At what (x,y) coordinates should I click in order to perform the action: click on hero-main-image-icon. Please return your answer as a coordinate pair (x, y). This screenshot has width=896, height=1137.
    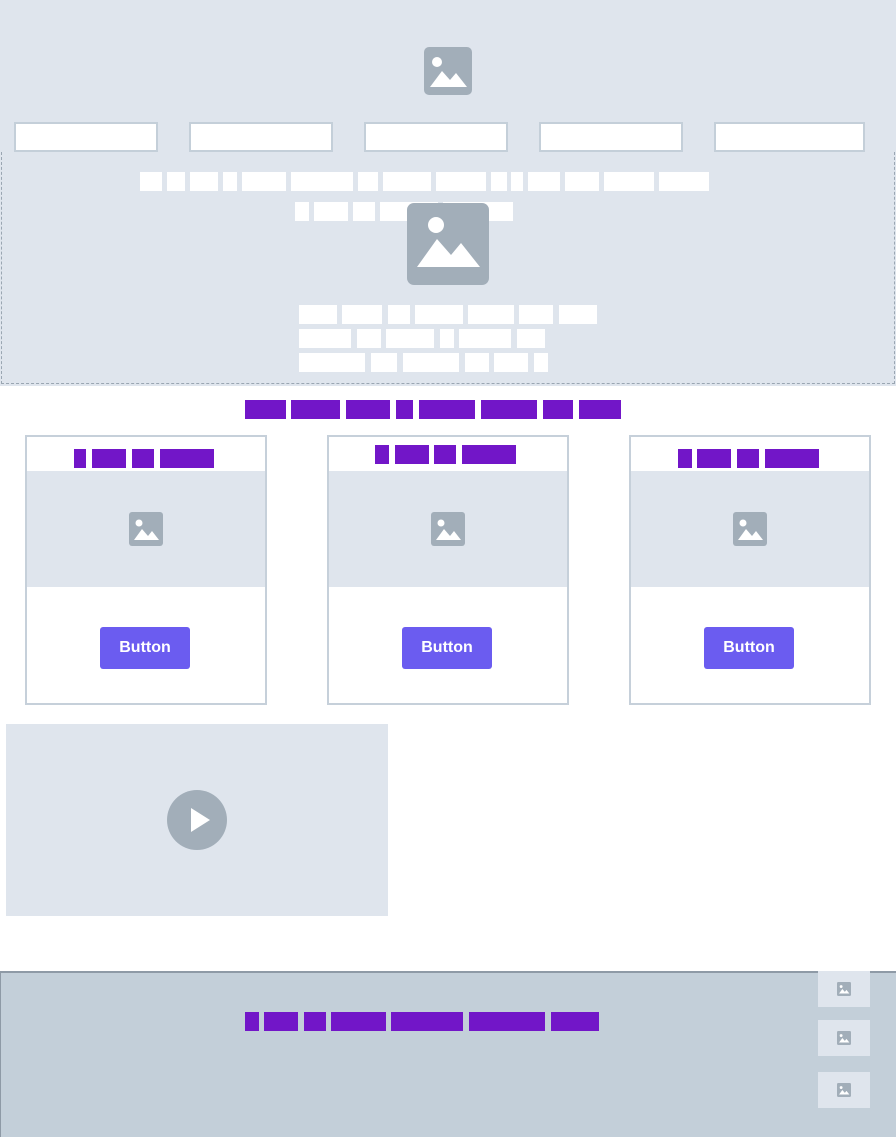
    Looking at the image, I should click on (448, 244).